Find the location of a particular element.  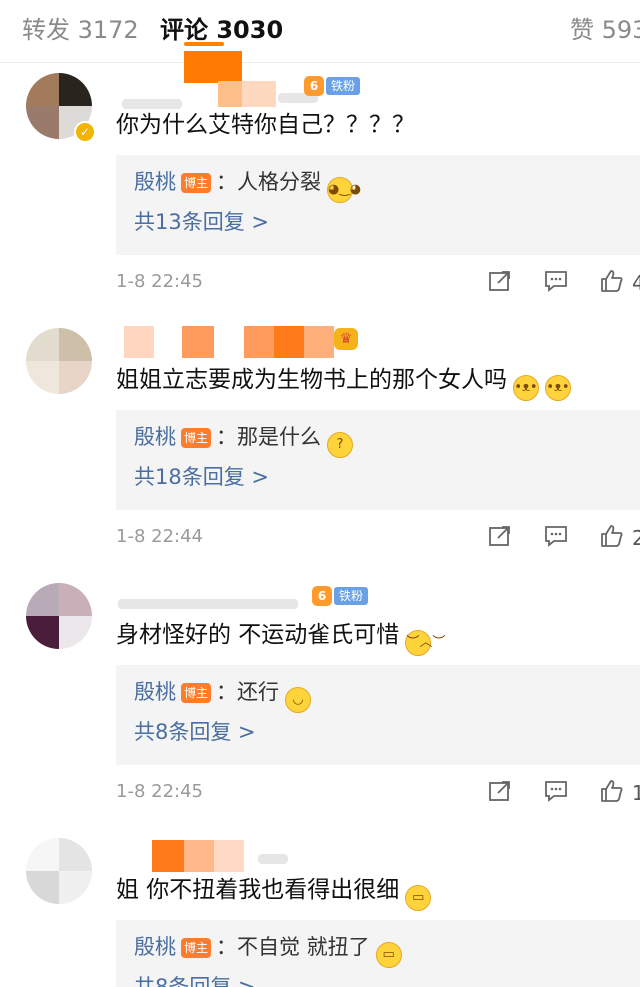

timestamp: 1-8 22:44 is located at coordinates (159, 536).